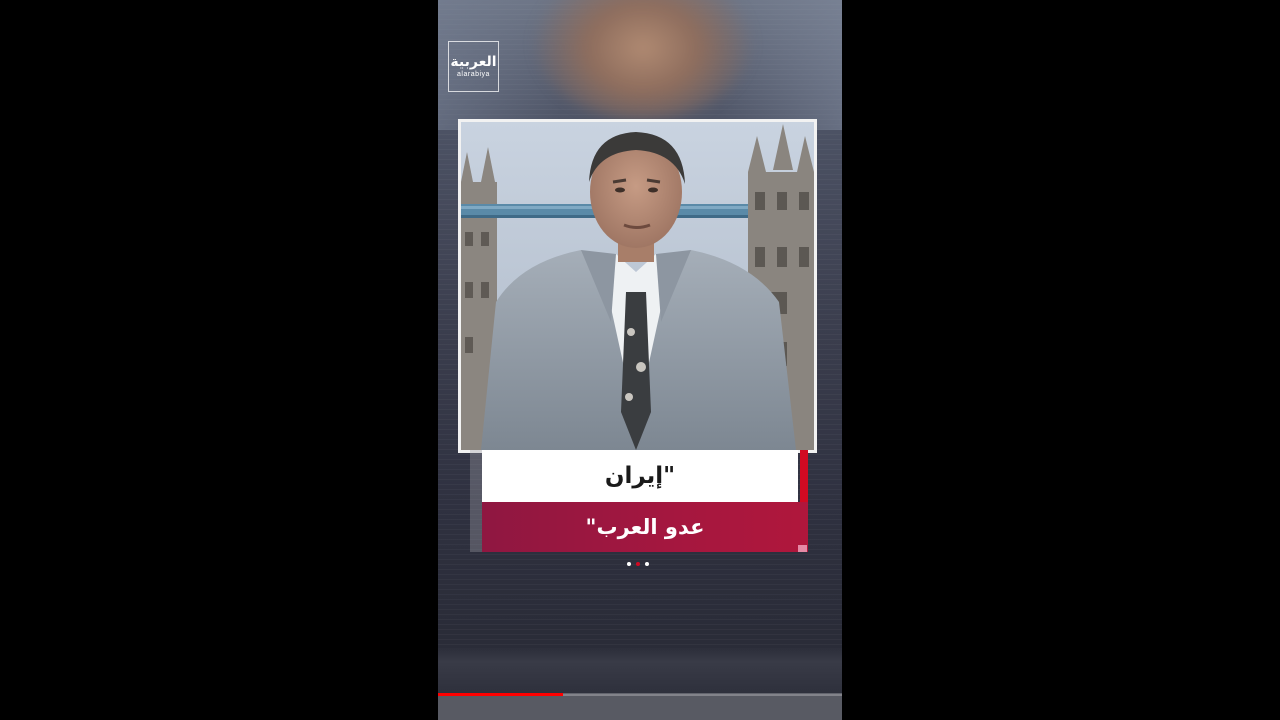 This screenshot has height=720, width=1280. I want to click on video-progress-bar, so click(640, 694).